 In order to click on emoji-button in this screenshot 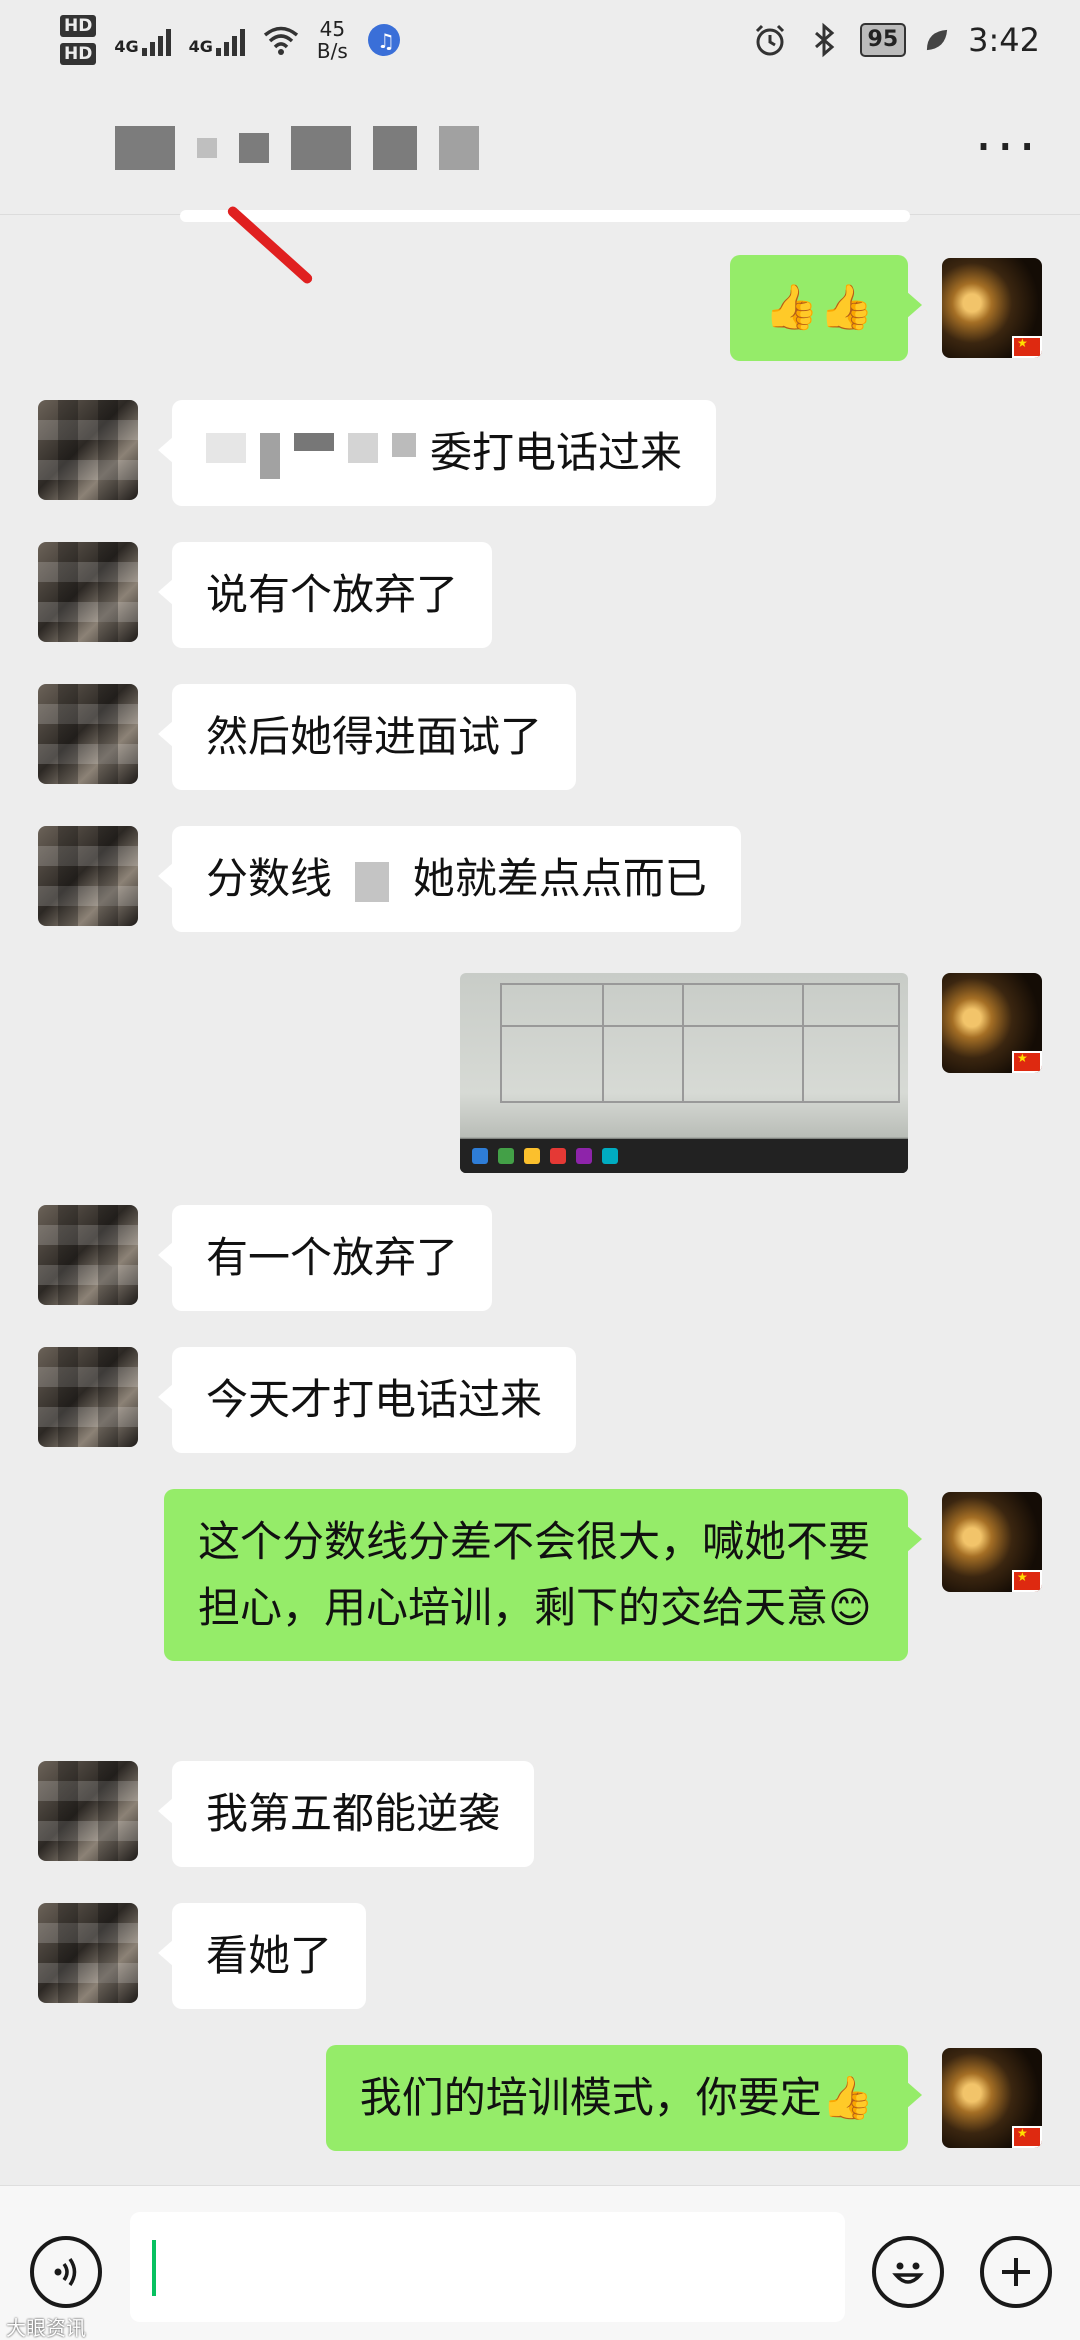, I will do `click(908, 2272)`.